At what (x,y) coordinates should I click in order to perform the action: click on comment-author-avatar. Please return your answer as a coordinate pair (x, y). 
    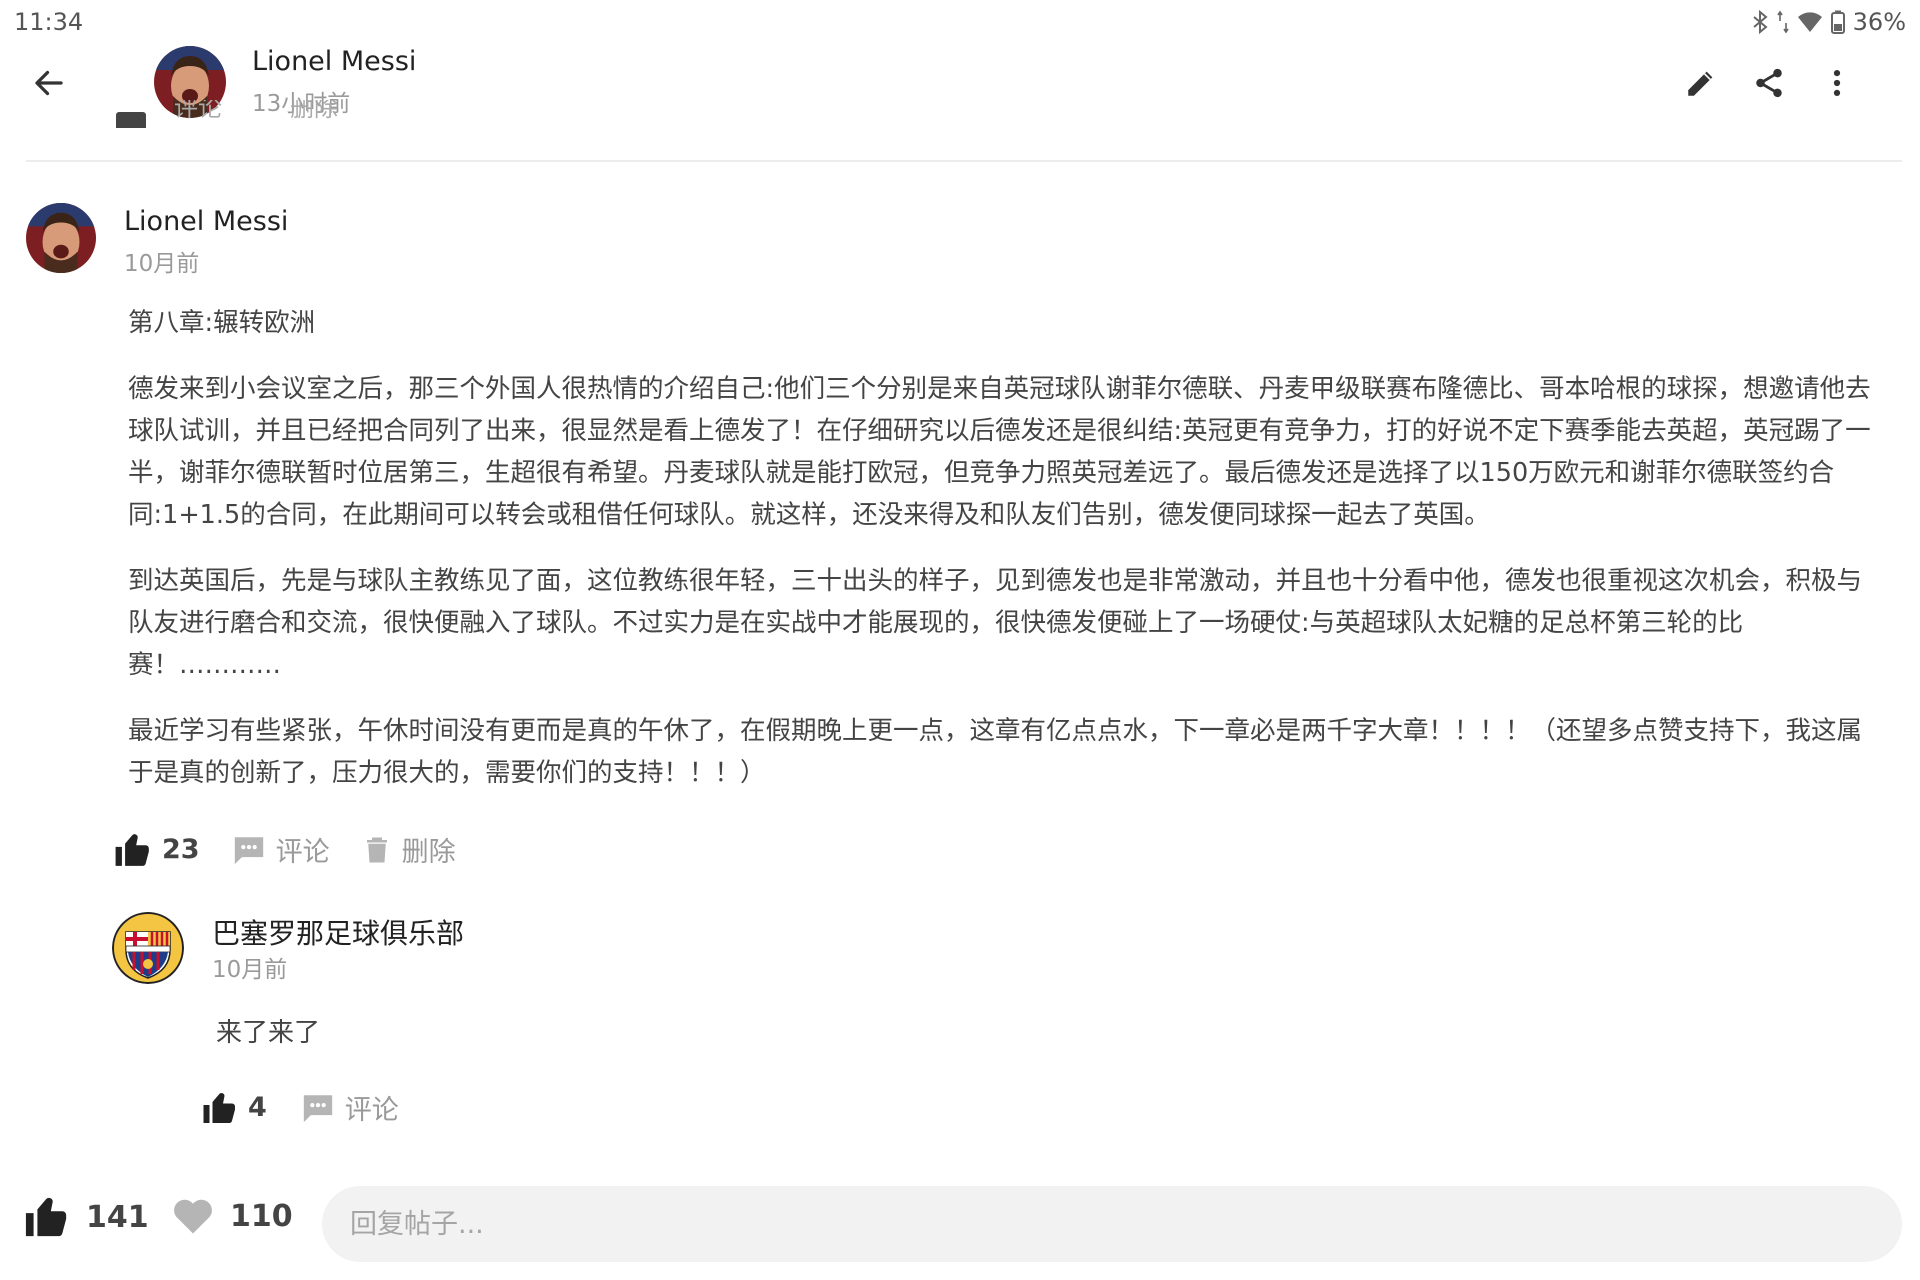
    Looking at the image, I should click on (148, 948).